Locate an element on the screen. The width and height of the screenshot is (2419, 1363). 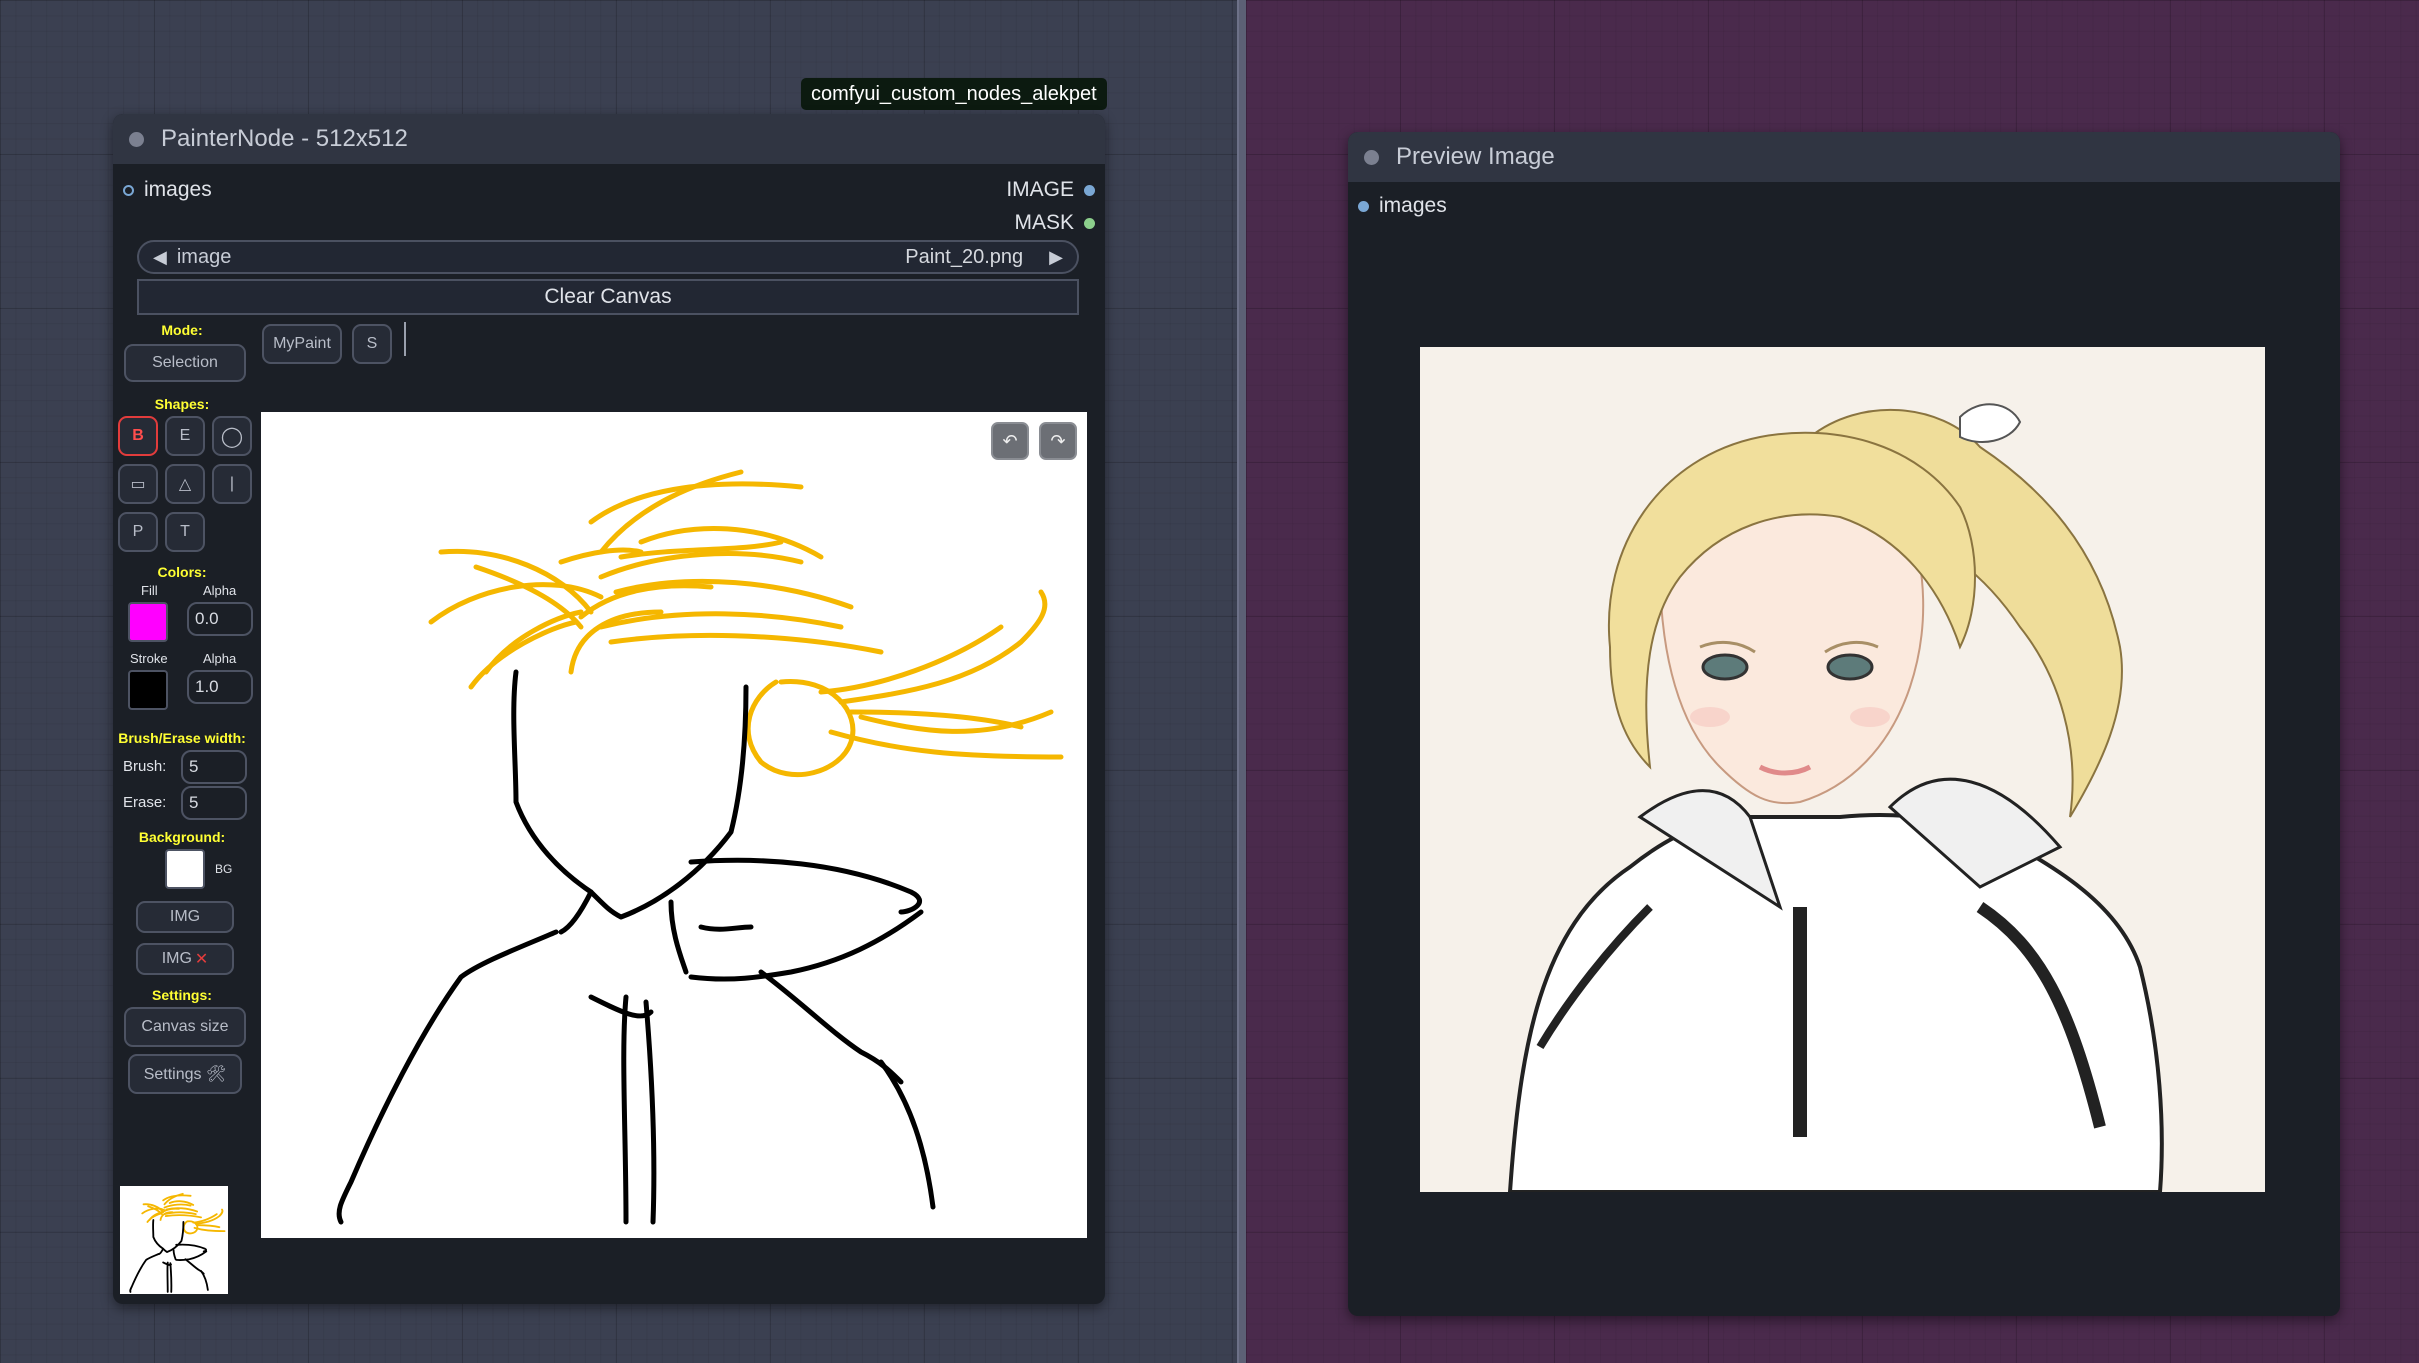
preview-node-header: Preview Image is located at coordinates (1844, 157).